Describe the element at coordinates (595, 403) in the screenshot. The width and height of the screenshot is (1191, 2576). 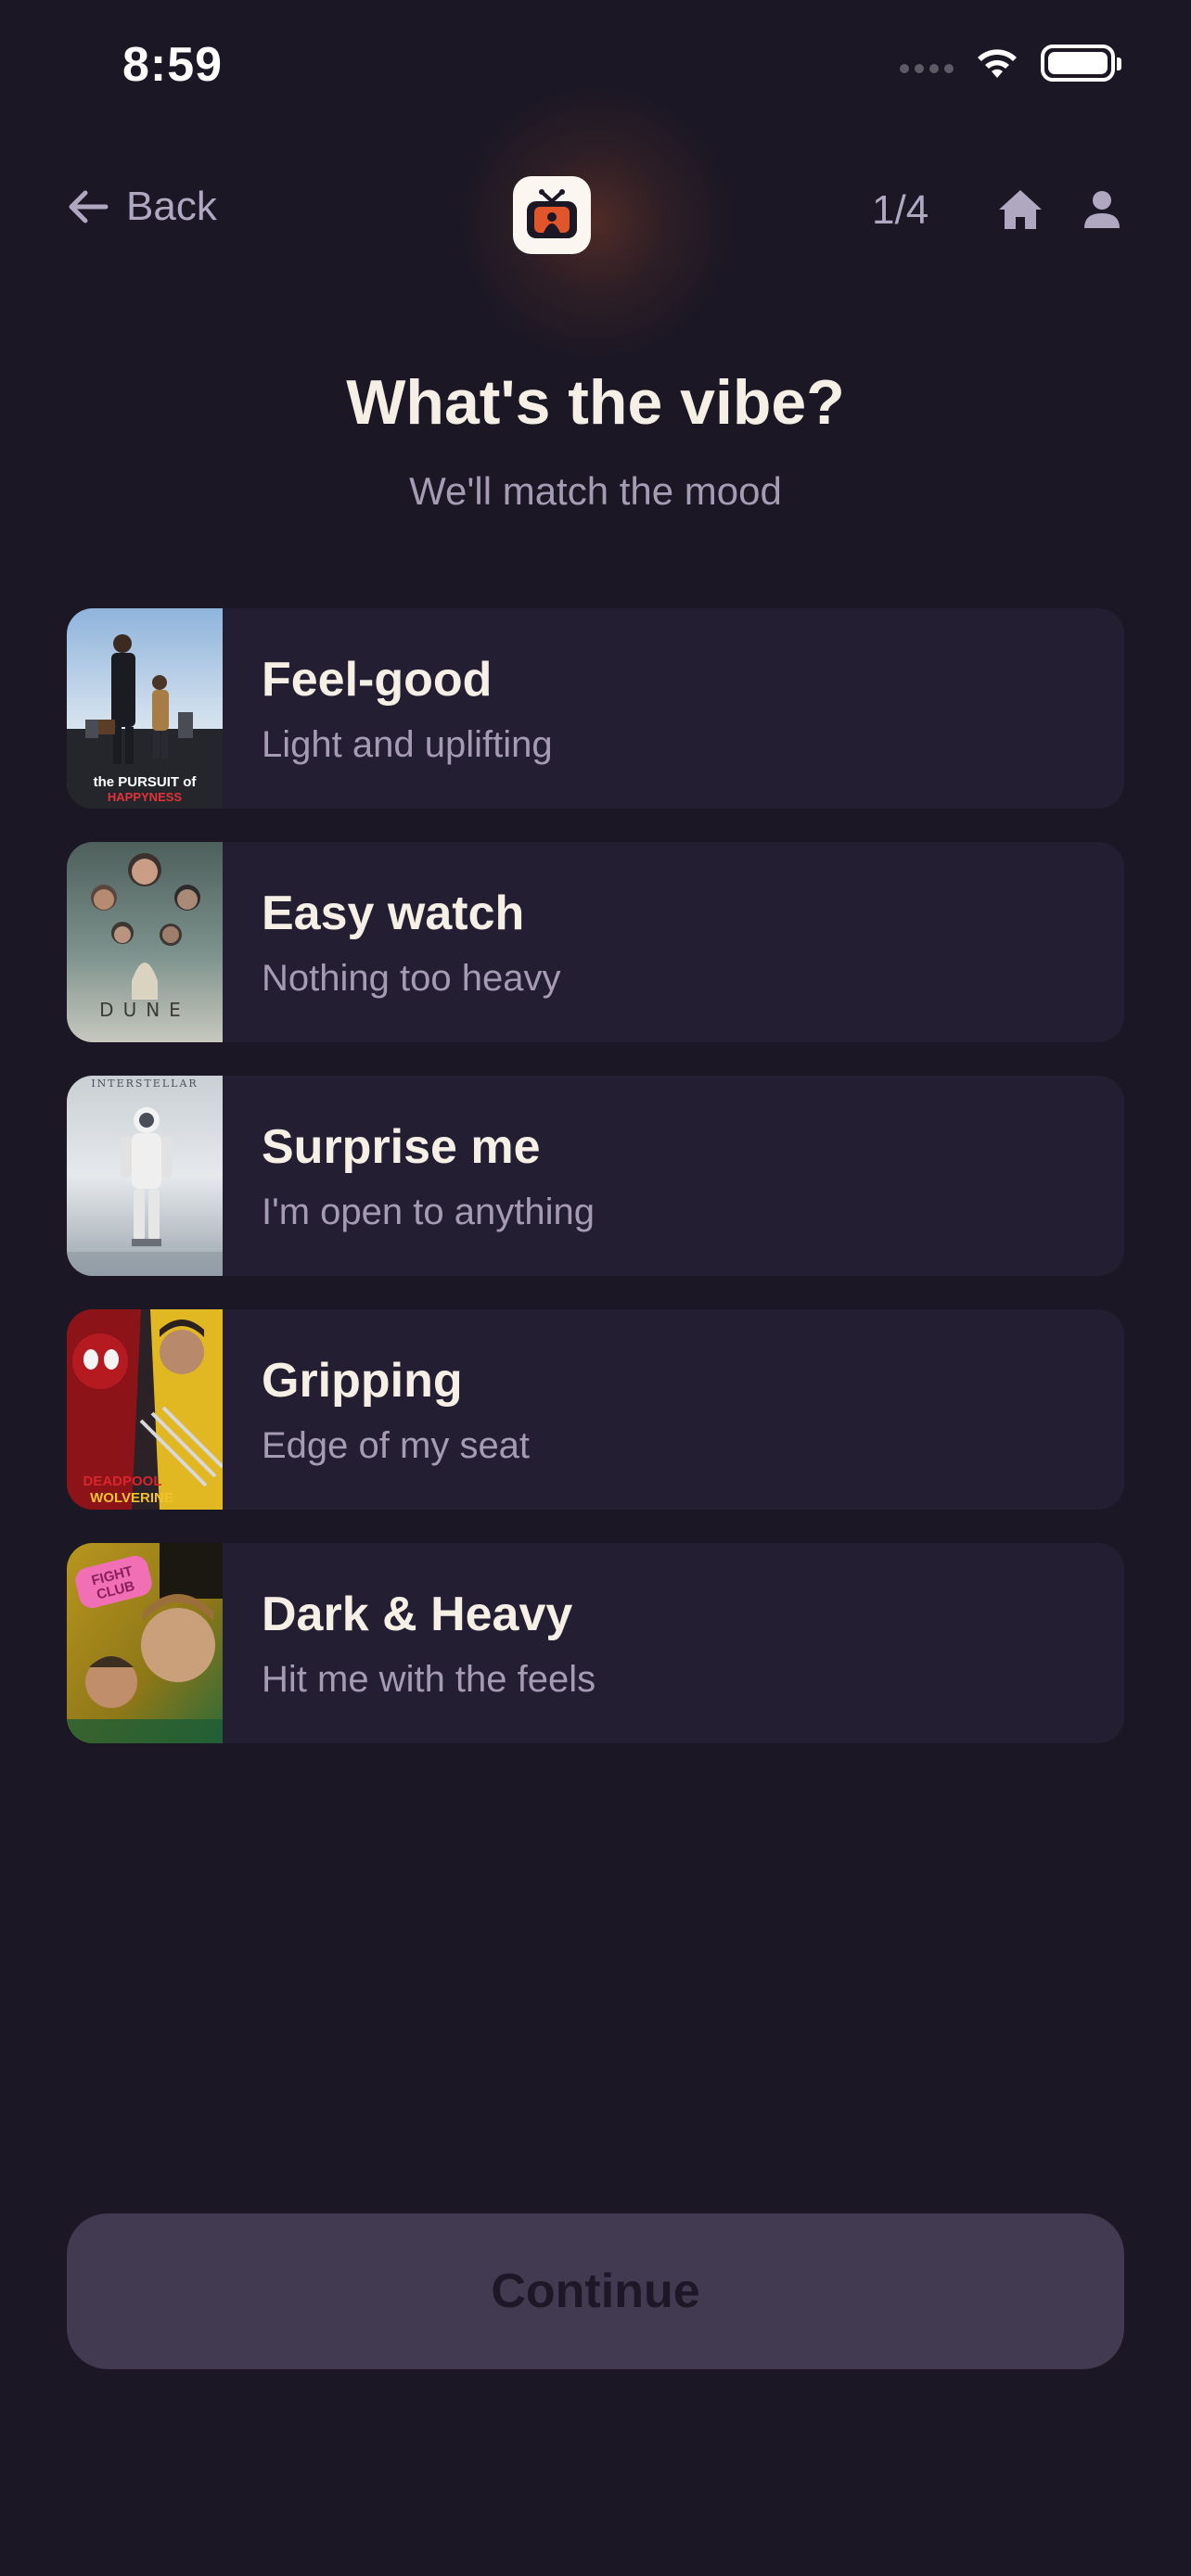
I see `page-title: What's the vibe?` at that location.